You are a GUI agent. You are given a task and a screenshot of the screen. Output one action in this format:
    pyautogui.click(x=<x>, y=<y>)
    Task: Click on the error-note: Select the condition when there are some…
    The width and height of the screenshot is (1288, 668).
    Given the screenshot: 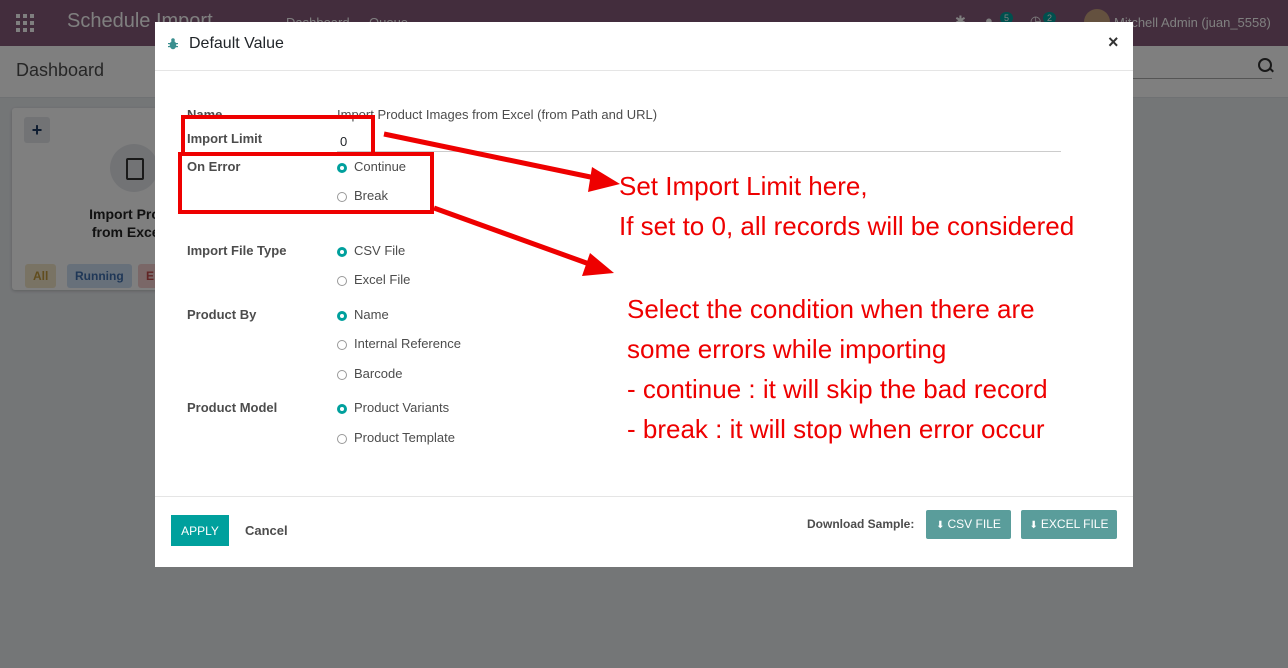 What is the action you would take?
    pyautogui.click(x=837, y=369)
    